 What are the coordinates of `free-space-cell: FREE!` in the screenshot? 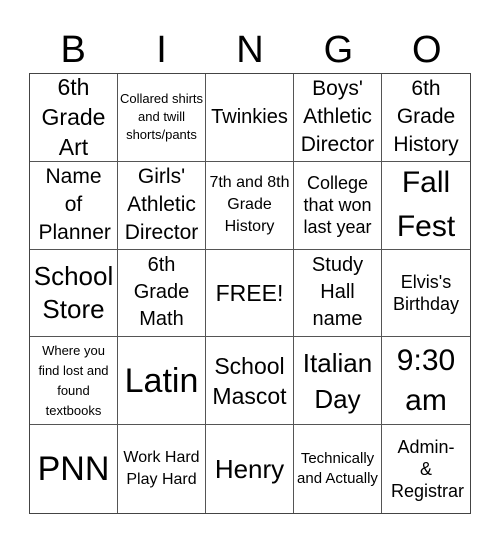 It's located at (250, 293).